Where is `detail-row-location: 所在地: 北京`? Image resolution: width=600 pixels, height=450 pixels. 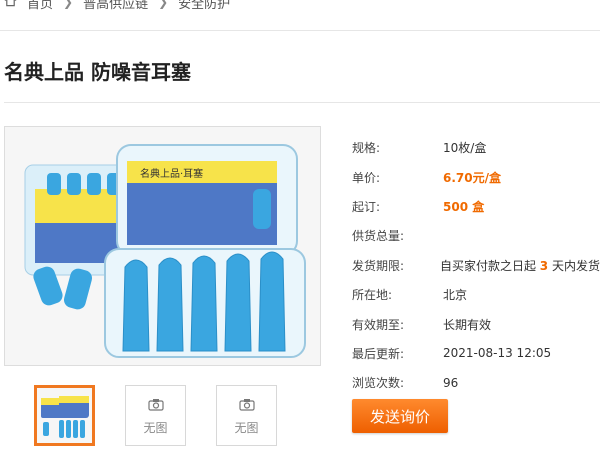
detail-row-location: 所在地: 北京 is located at coordinates (476, 294).